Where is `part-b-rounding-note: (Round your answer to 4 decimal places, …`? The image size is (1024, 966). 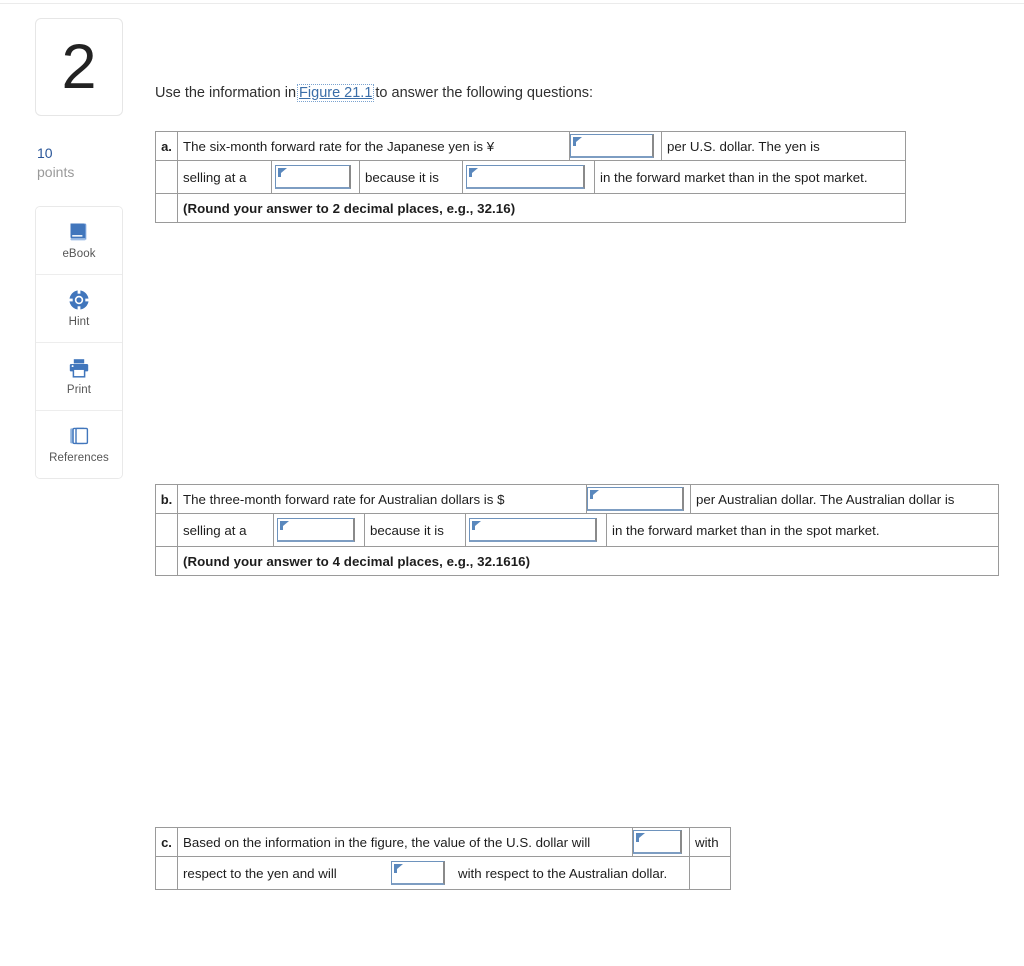
part-b-rounding-note: (Round your answer to 4 decimal places, … is located at coordinates (588, 561).